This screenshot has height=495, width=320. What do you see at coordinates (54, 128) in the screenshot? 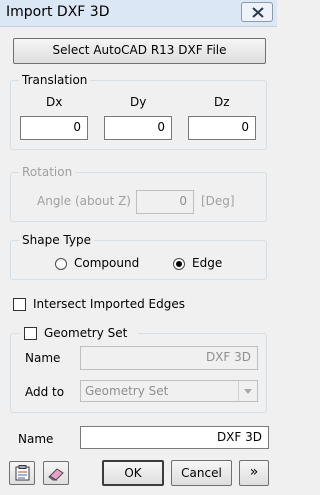
I see `dx-input: 0` at bounding box center [54, 128].